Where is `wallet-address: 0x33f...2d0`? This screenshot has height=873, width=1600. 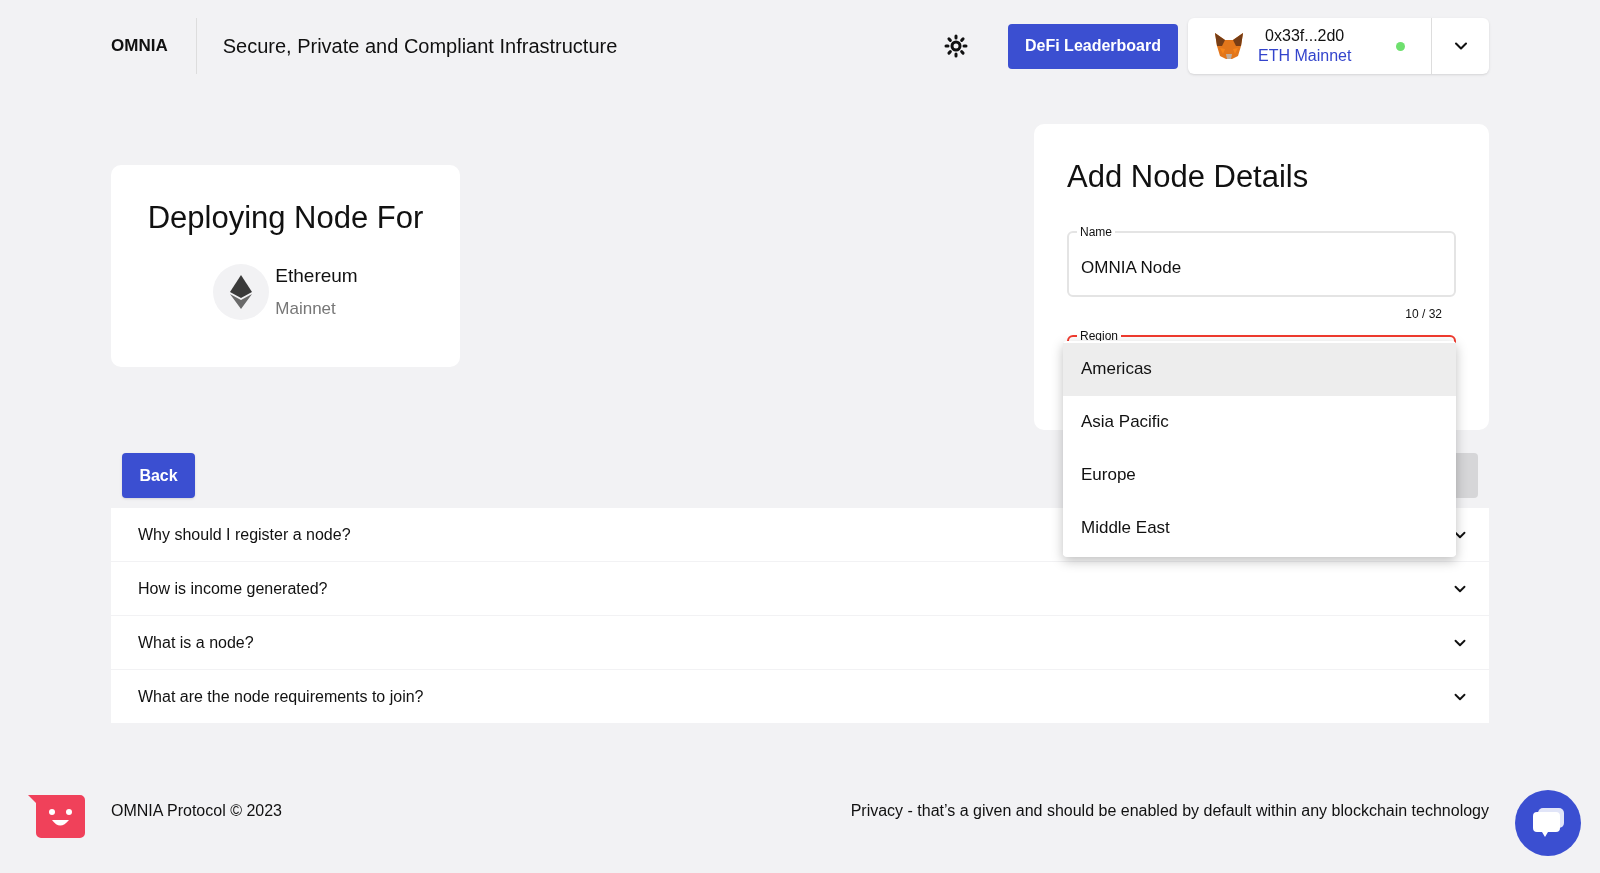 wallet-address: 0x33f...2d0 is located at coordinates (1305, 36).